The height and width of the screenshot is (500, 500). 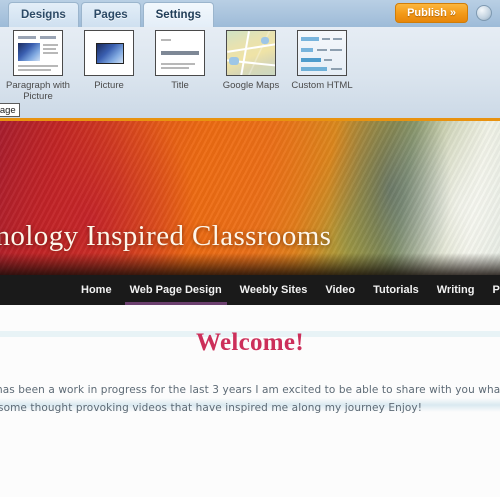 I want to click on nav-item-video: Video, so click(x=340, y=290).